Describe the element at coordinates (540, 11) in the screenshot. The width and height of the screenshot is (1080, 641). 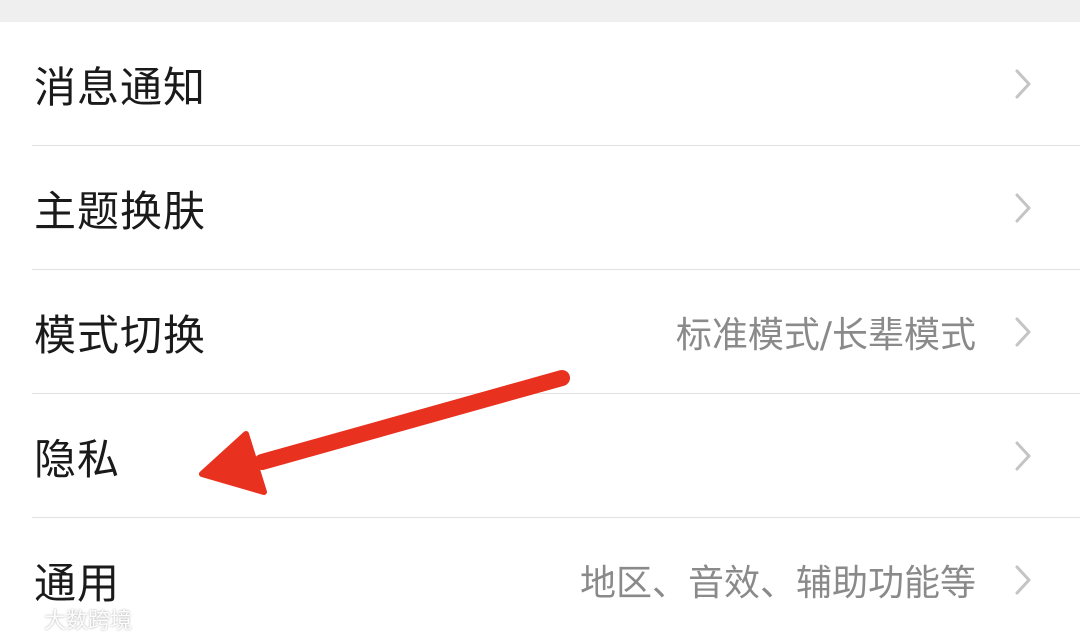
I see `top-gap` at that location.